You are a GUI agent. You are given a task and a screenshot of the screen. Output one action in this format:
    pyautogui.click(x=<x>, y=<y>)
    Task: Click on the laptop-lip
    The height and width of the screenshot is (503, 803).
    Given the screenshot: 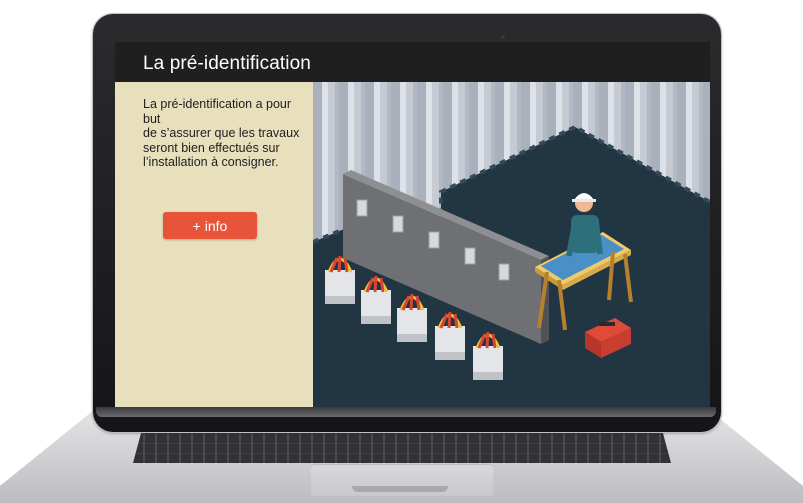 What is the action you would take?
    pyautogui.click(x=400, y=489)
    